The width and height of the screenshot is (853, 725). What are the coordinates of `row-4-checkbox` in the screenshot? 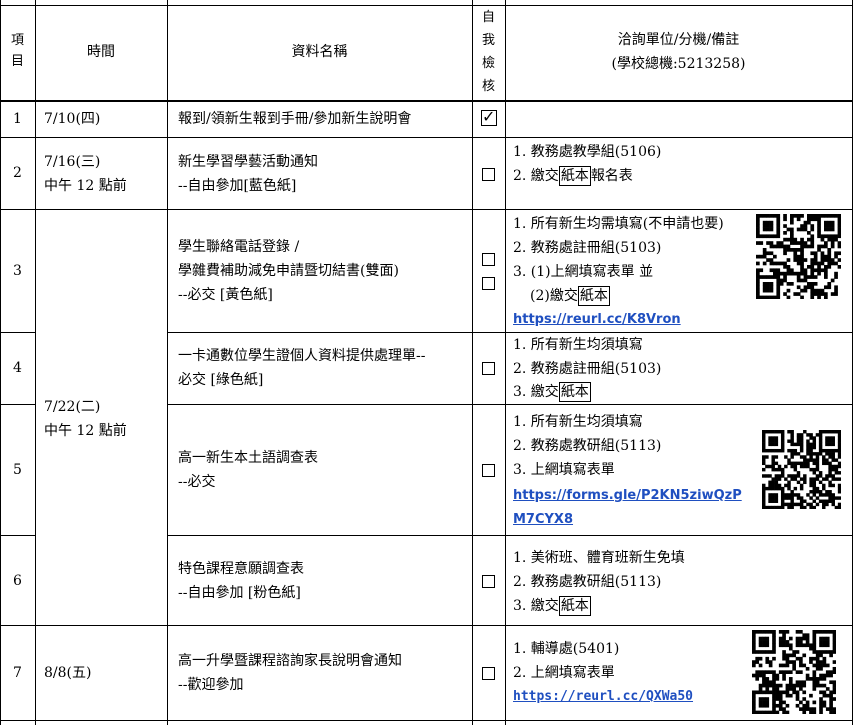 It's located at (488, 368).